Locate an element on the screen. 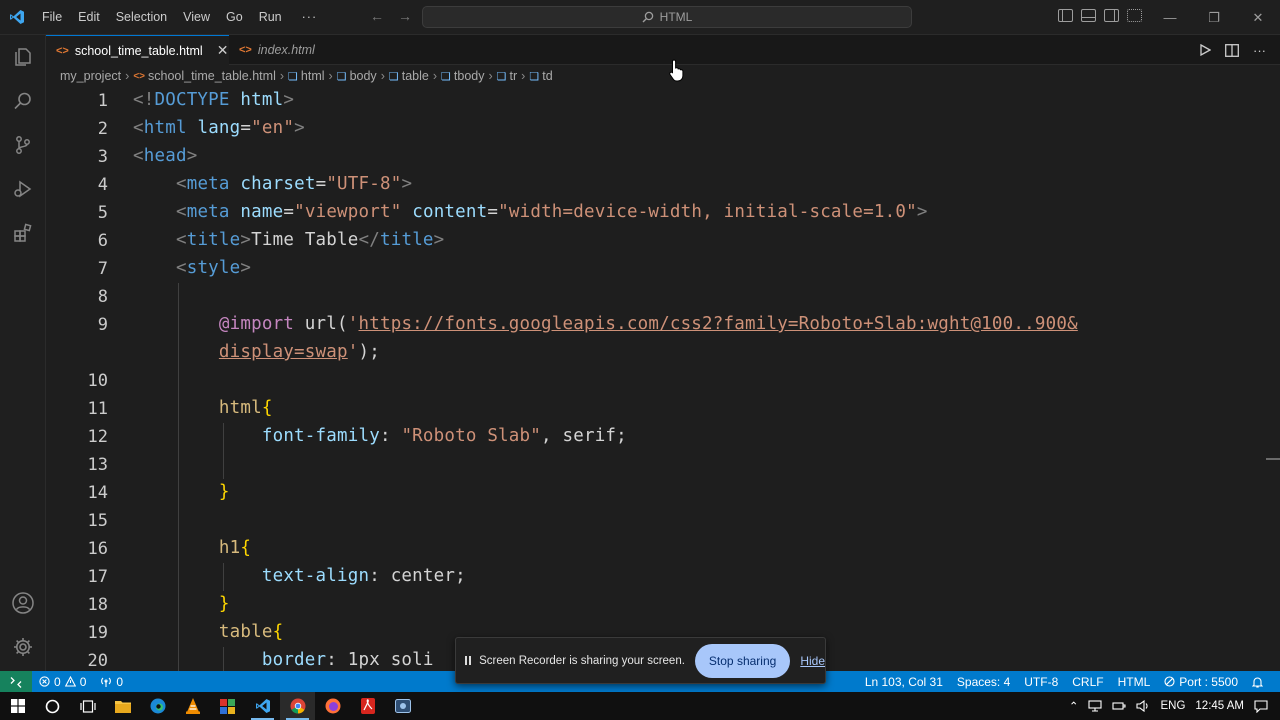  search-activity-icon is located at coordinates (23, 101).